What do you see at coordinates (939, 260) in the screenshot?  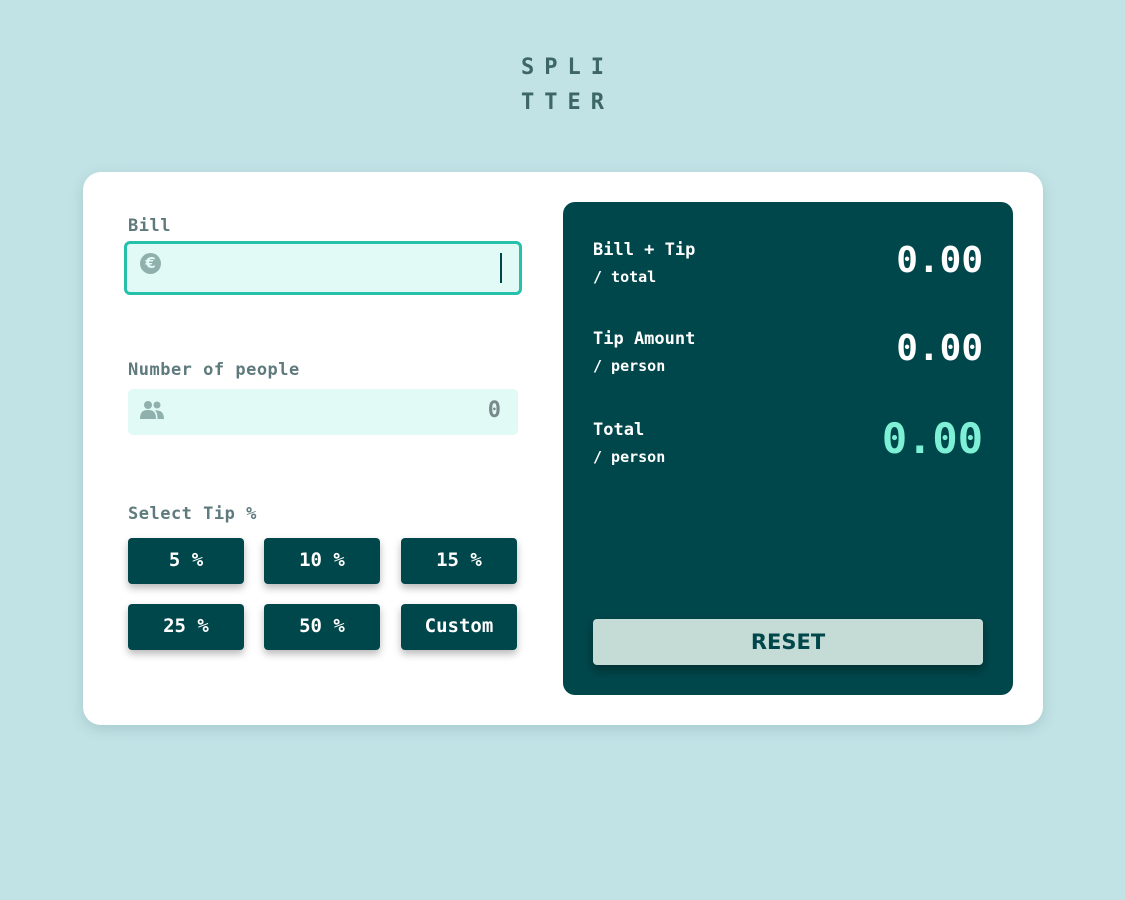 I see `bill-tip-value: 0.00` at bounding box center [939, 260].